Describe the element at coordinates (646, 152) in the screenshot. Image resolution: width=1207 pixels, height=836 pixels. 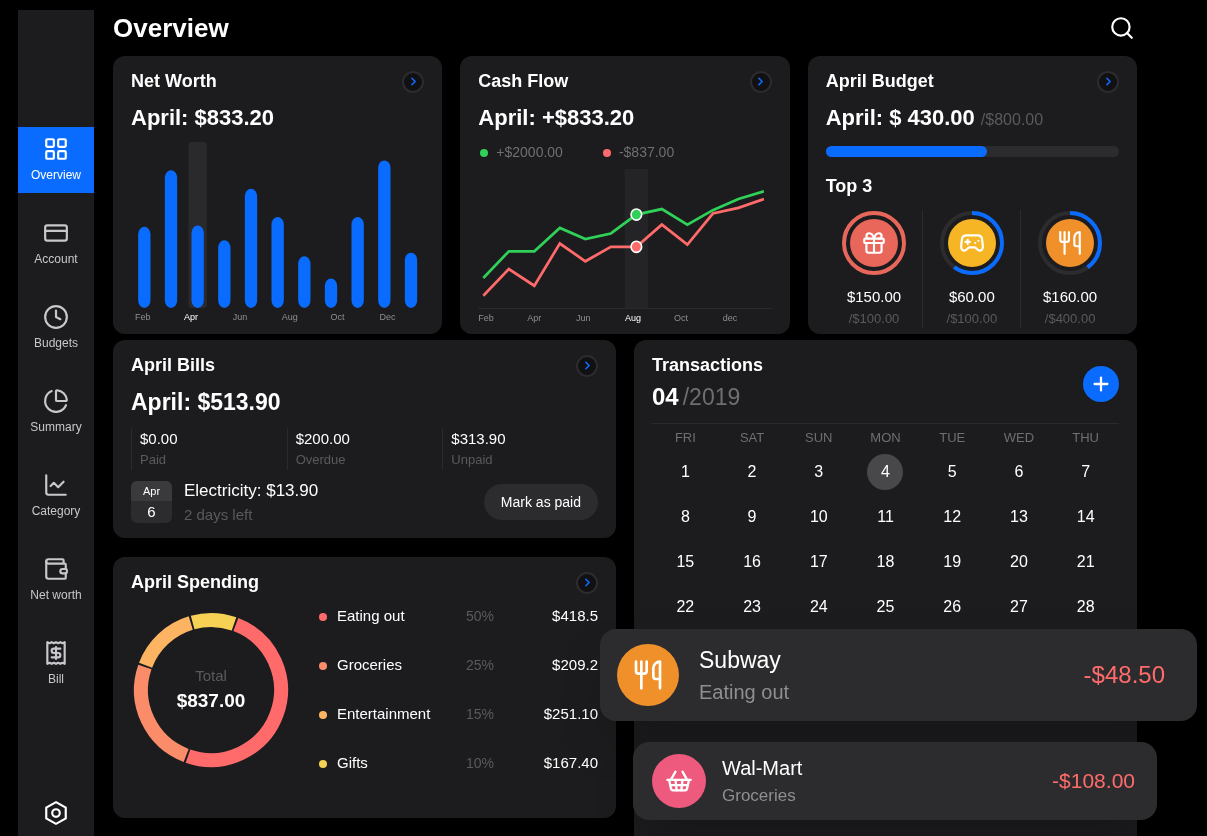
I see `legend-label: -$837.00` at that location.